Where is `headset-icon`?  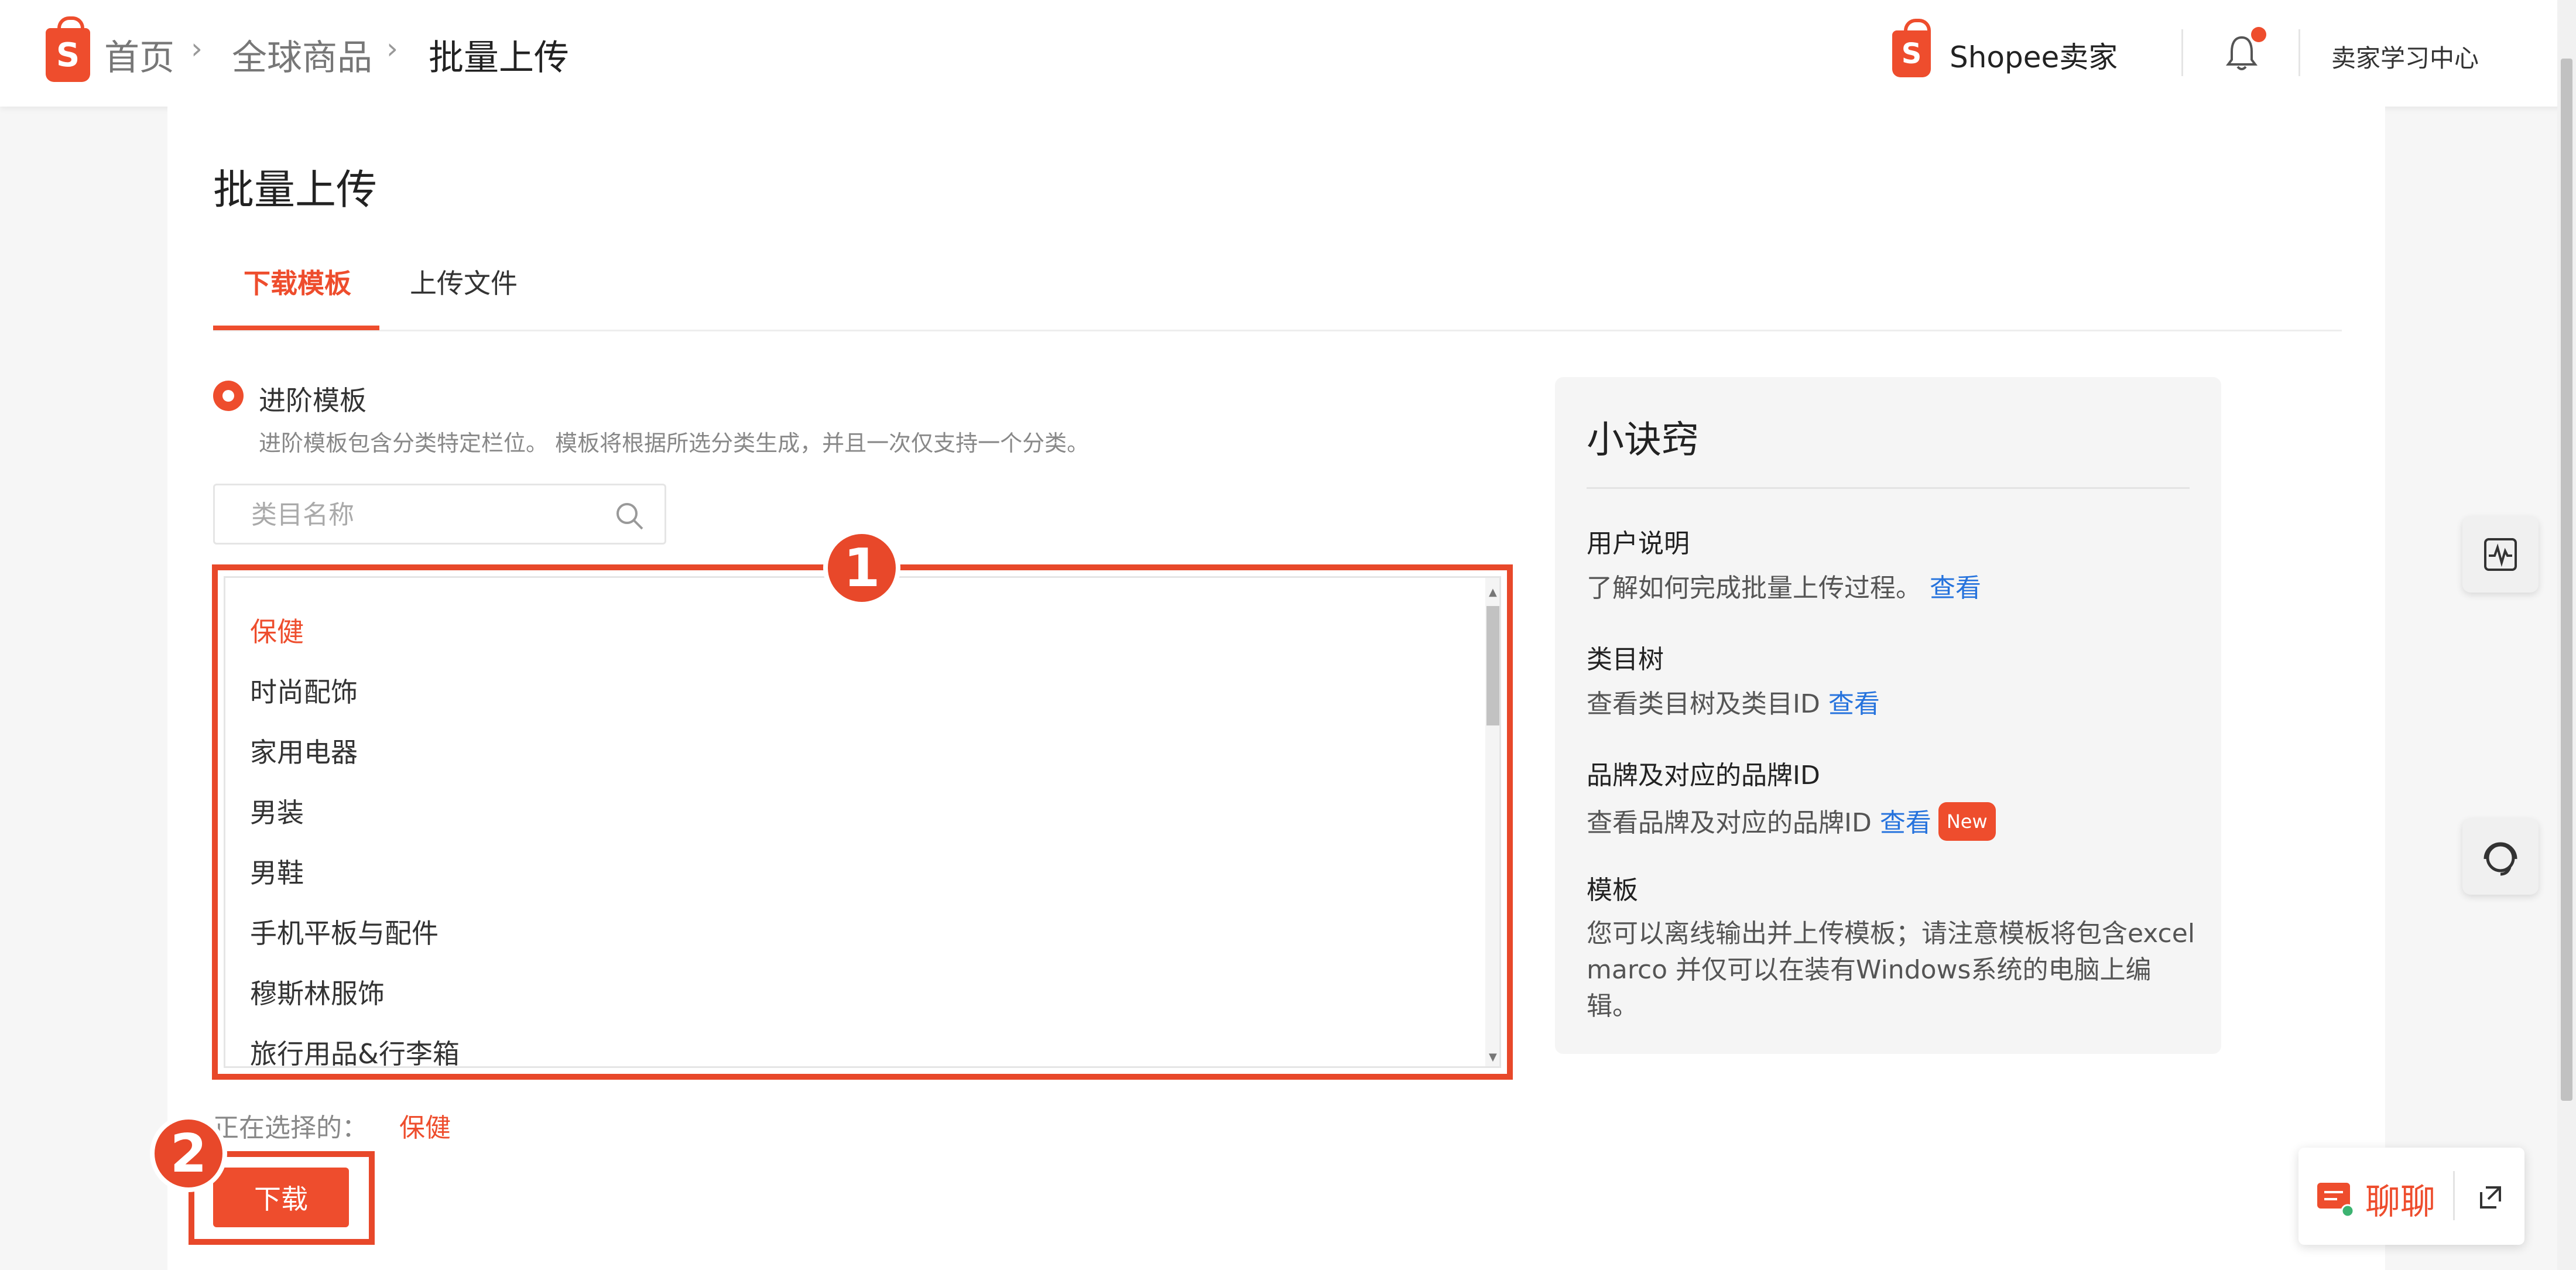
headset-icon is located at coordinates (2500, 859).